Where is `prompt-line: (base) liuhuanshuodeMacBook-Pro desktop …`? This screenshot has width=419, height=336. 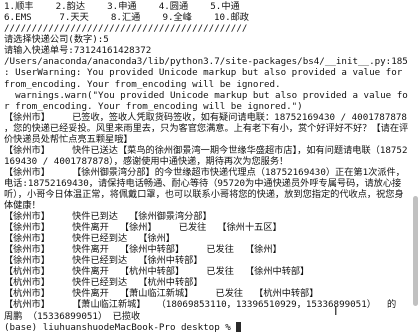 prompt-line: (base) liuhuanshuodeMacBook-Pro desktop … is located at coordinates (207, 327).